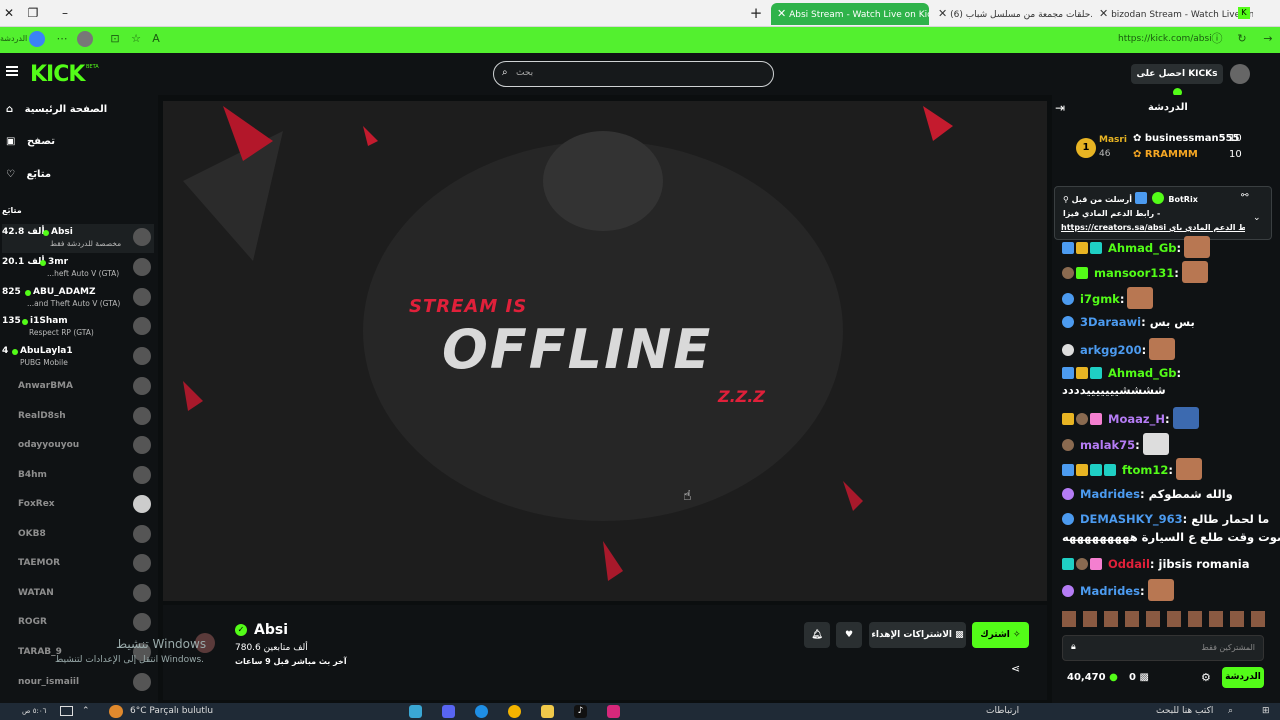 The height and width of the screenshot is (720, 1280). I want to click on chat-message: Oddail: jibsis romania, so click(1155, 564).